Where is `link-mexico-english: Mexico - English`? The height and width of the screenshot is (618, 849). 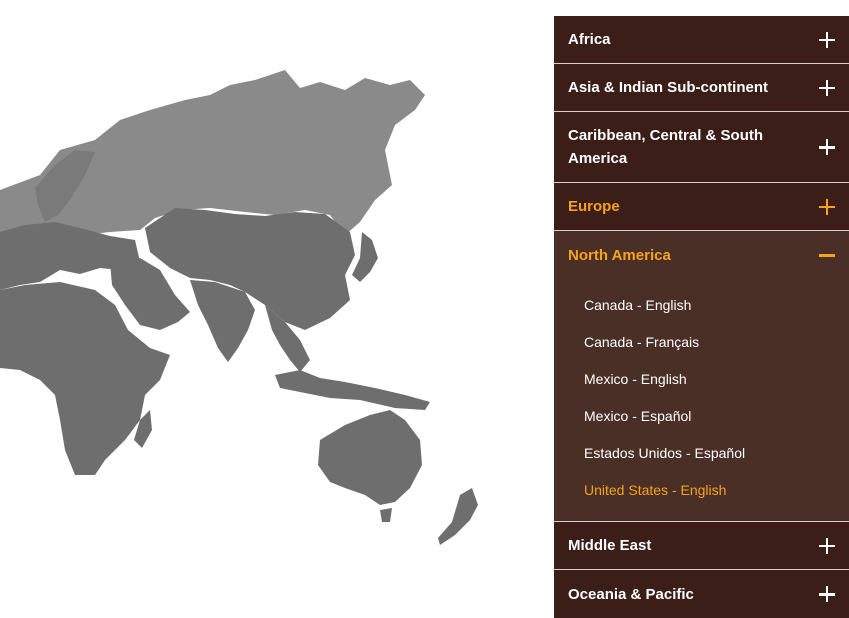
link-mexico-english: Mexico - English is located at coordinates (701, 379).